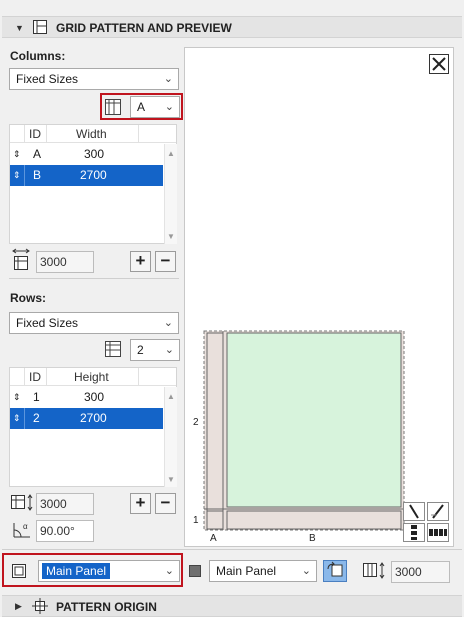  I want to click on diagonal-left-button, so click(414, 511).